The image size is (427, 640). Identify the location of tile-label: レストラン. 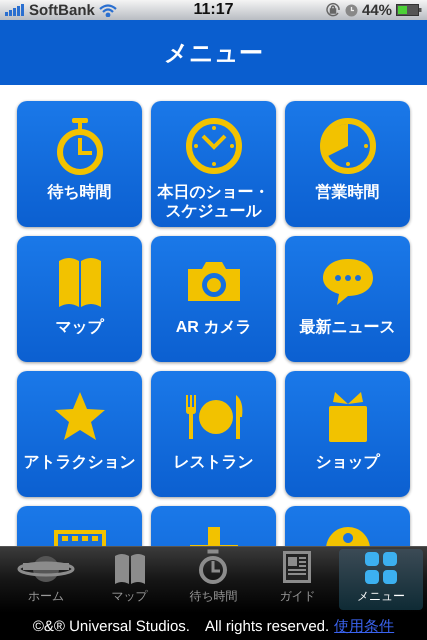
(214, 462).